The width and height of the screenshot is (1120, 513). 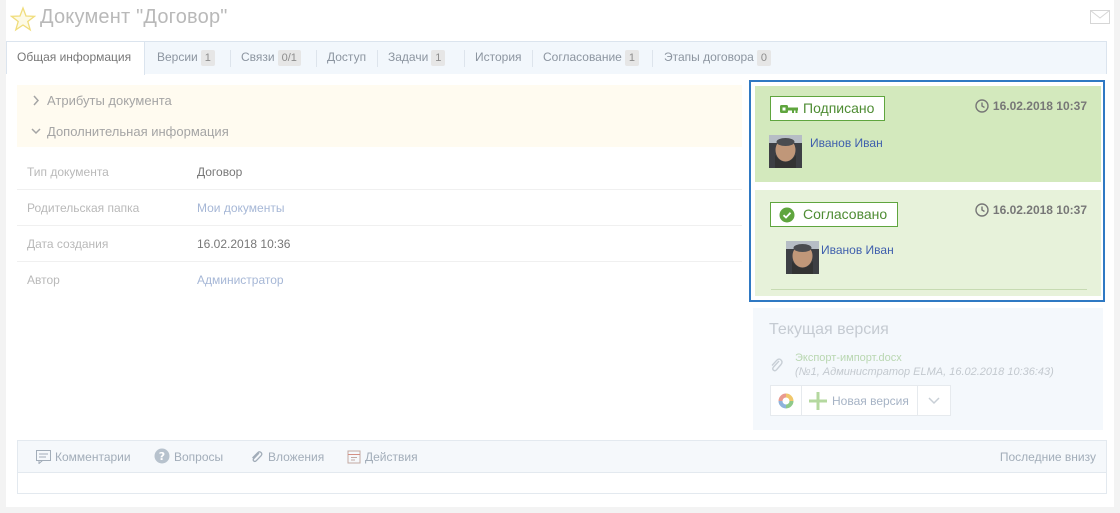 I want to click on plus-icon, so click(x=818, y=400).